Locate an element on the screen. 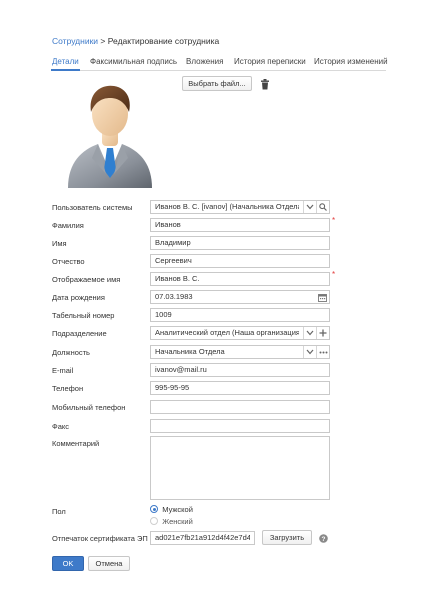 Image resolution: width=440 pixels, height=608 pixels. gender-option-male: Мужской is located at coordinates (177, 509).